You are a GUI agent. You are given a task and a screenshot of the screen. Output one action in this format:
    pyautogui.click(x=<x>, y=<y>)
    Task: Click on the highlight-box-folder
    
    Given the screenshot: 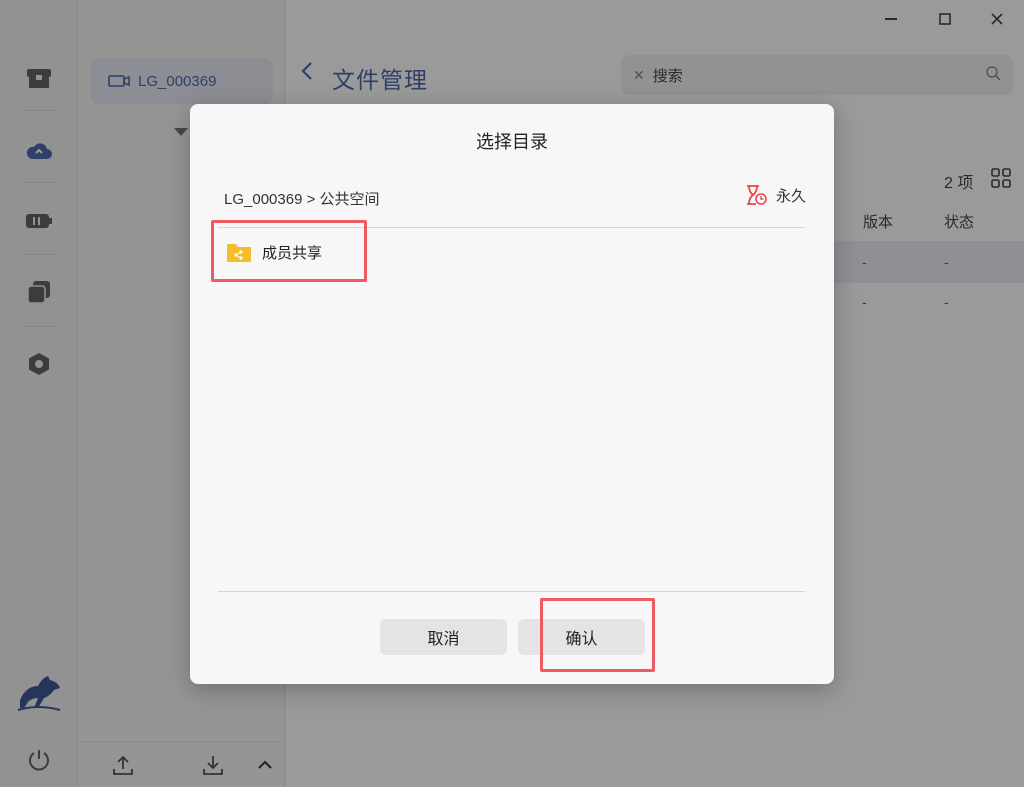 What is the action you would take?
    pyautogui.click(x=289, y=251)
    